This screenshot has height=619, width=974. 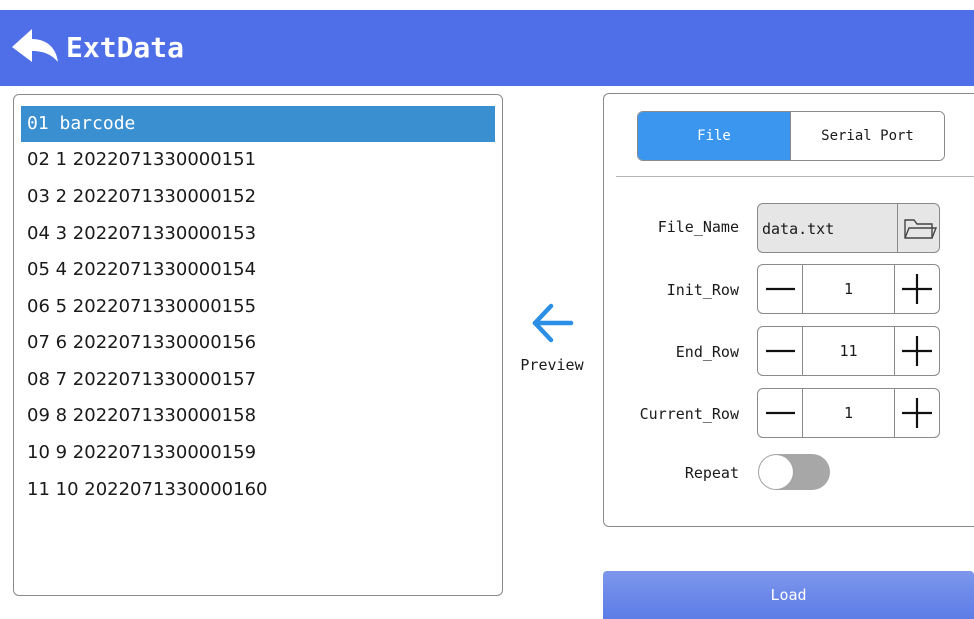 I want to click on load-button: Load, so click(x=788, y=595).